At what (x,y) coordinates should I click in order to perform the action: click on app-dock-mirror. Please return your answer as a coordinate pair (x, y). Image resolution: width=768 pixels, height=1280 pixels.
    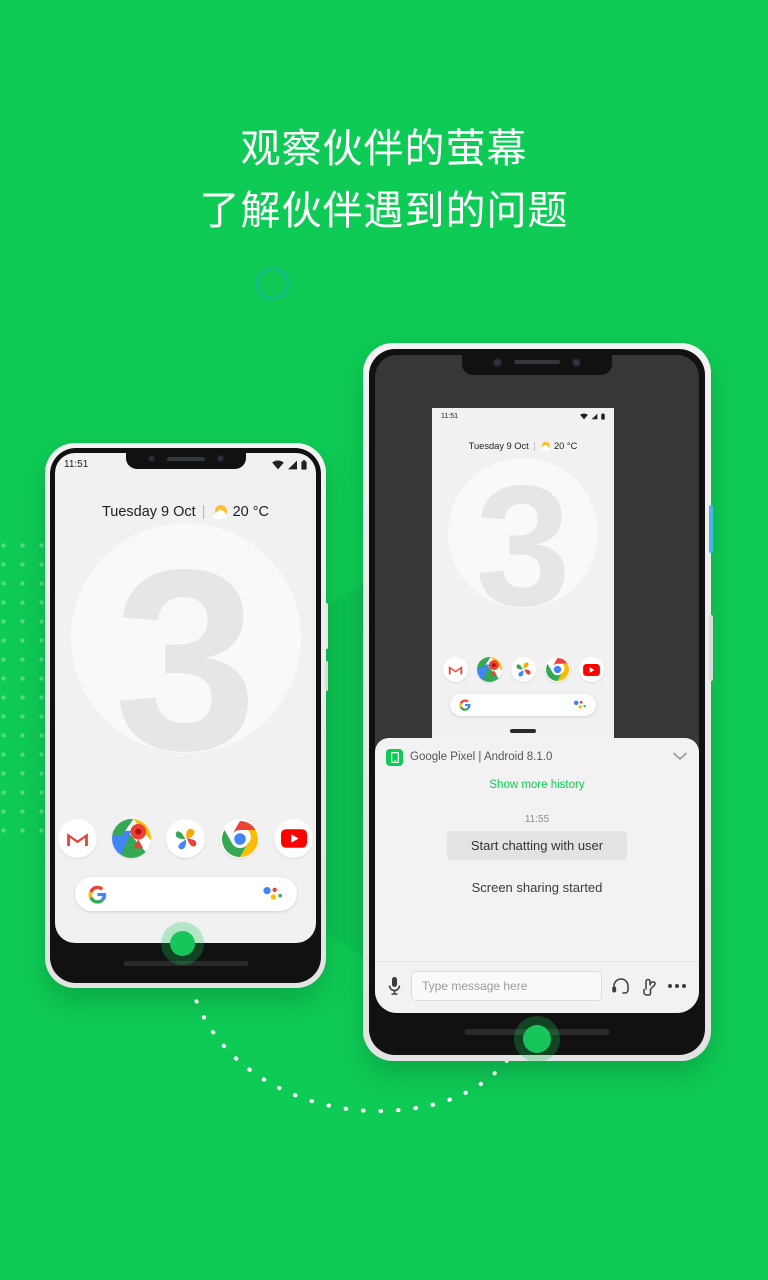
    Looking at the image, I should click on (523, 669).